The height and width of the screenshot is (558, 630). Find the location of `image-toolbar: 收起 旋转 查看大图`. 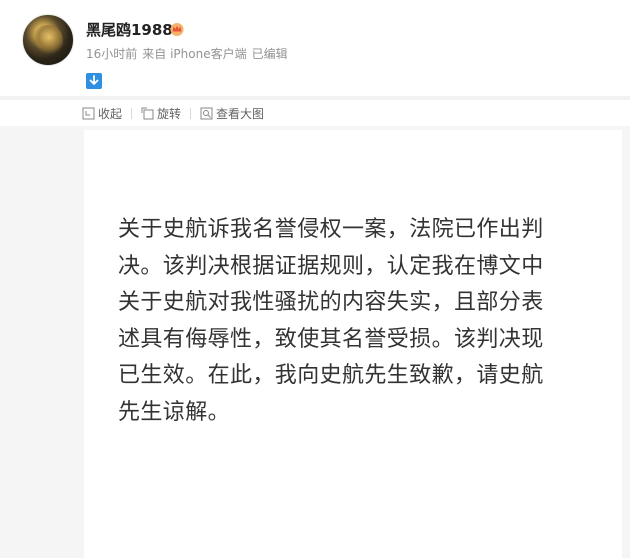

image-toolbar: 收起 旋转 查看大图 is located at coordinates (173, 113).